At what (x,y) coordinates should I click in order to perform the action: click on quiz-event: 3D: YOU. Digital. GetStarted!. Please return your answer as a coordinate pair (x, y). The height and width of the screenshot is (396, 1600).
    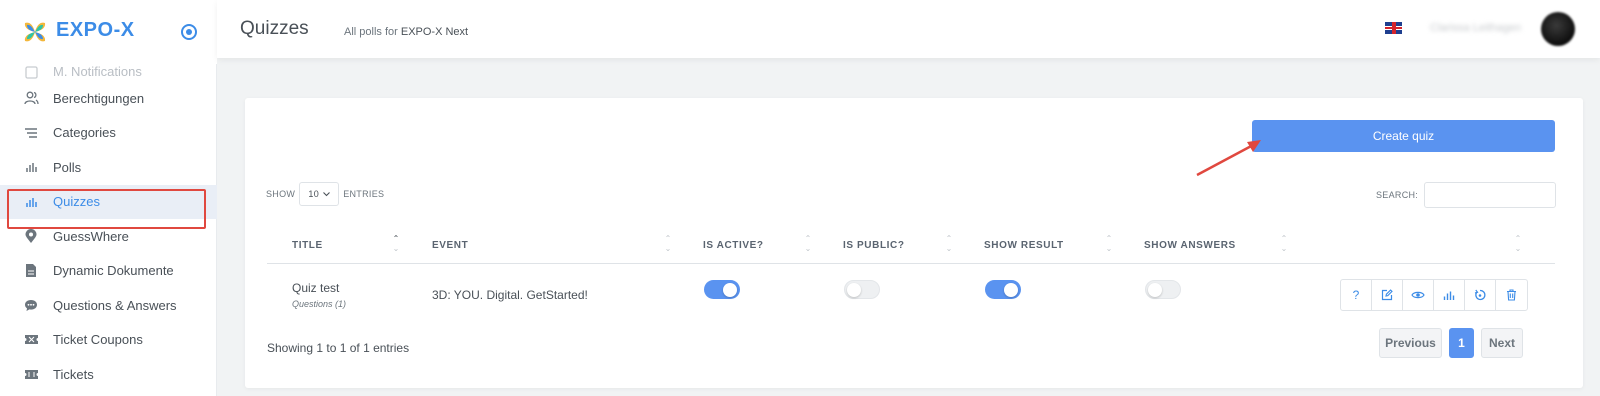
    Looking at the image, I should click on (510, 295).